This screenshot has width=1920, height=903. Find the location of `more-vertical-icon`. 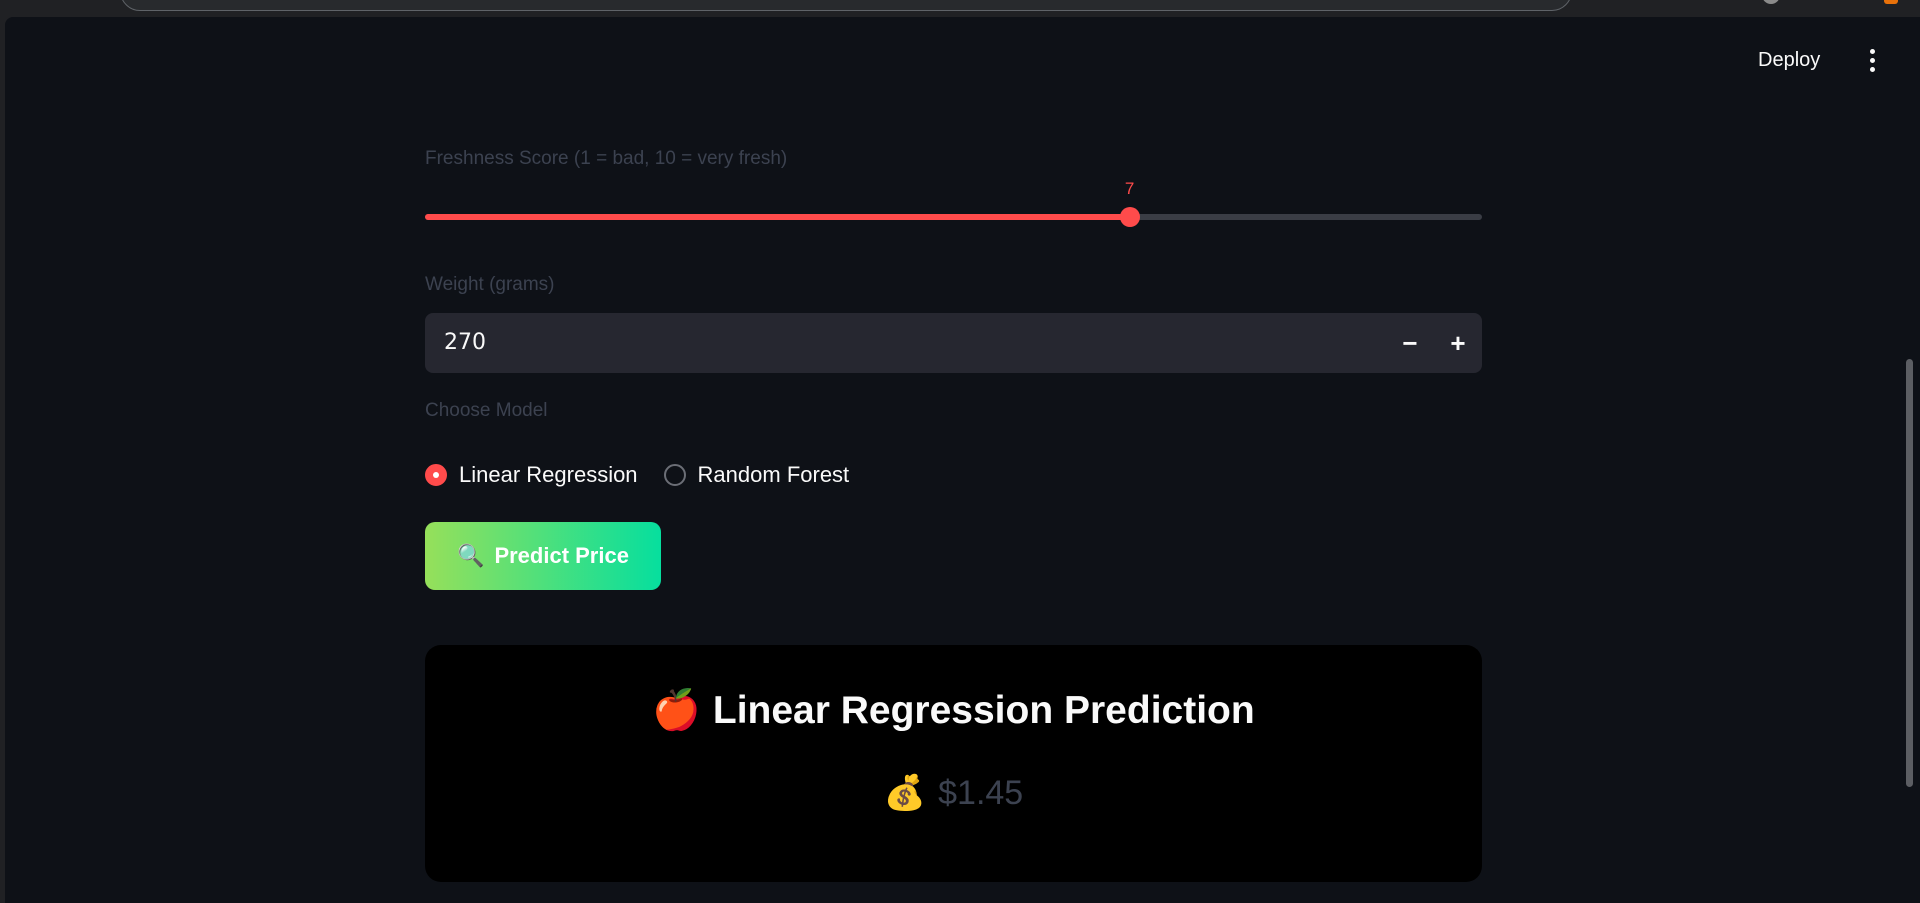

more-vertical-icon is located at coordinates (1872, 60).